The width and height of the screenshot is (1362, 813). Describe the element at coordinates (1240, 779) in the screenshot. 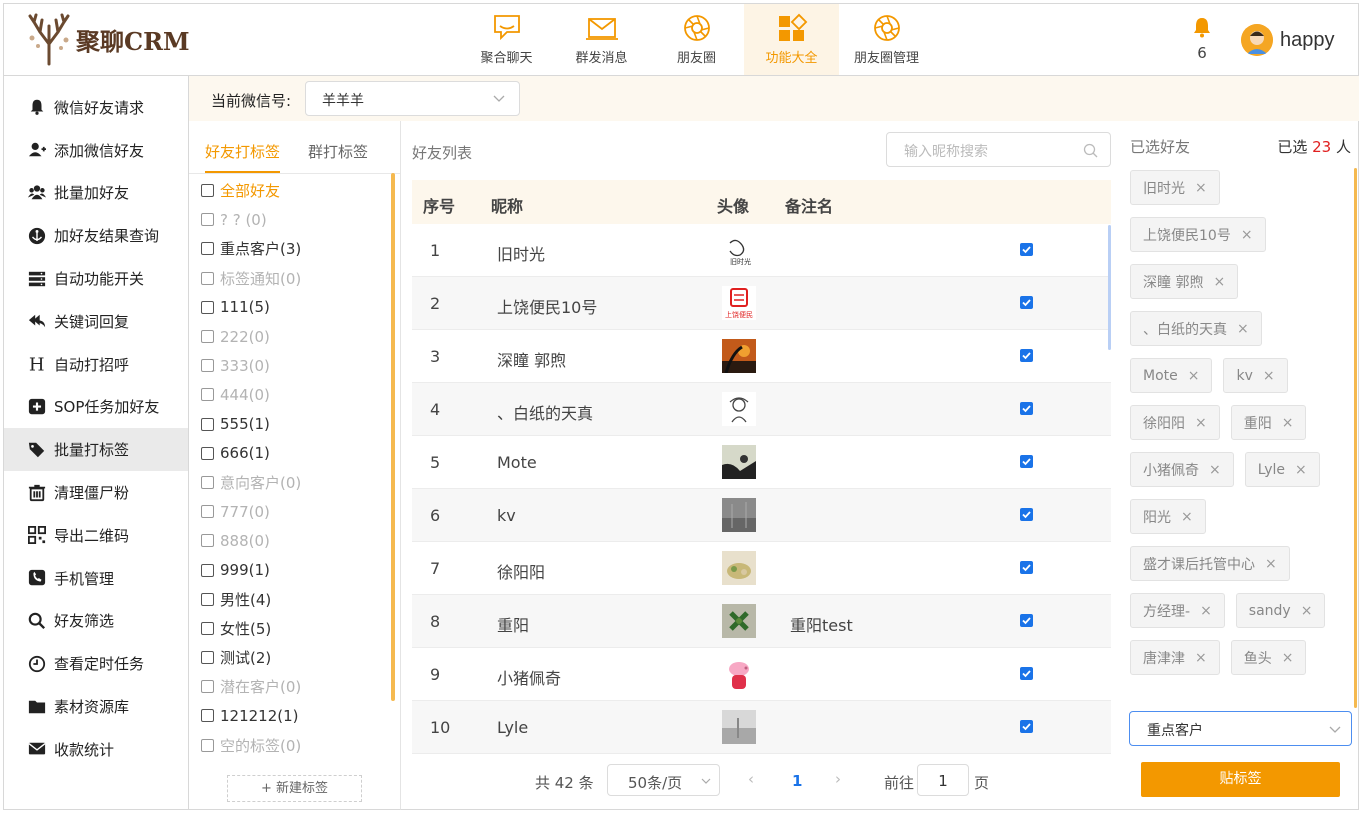

I see `apply-tag-button: 贴标签` at that location.